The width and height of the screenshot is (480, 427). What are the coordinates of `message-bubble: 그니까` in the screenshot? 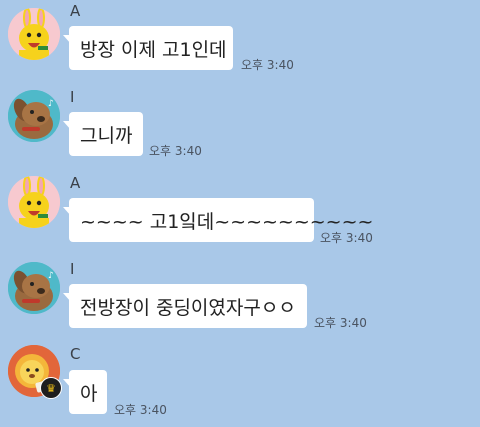 It's located at (103, 134).